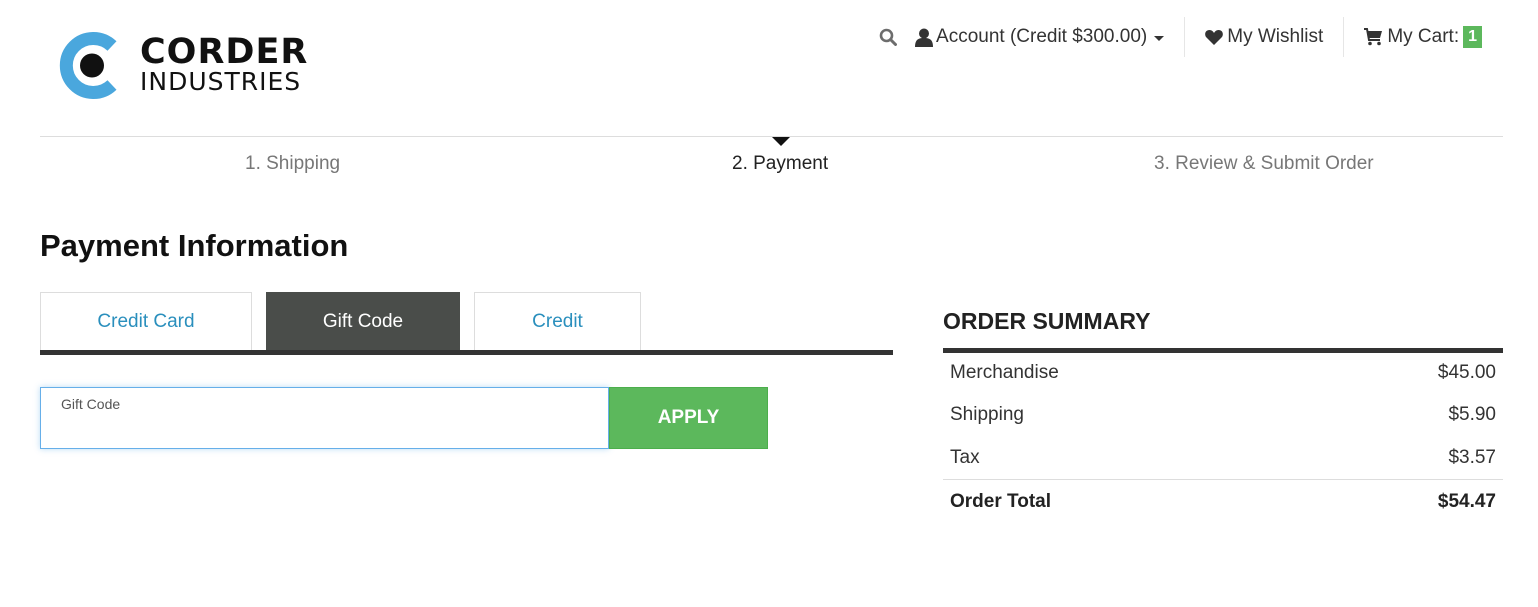 This screenshot has width=1538, height=607. I want to click on summary-label: Tax, so click(965, 457).